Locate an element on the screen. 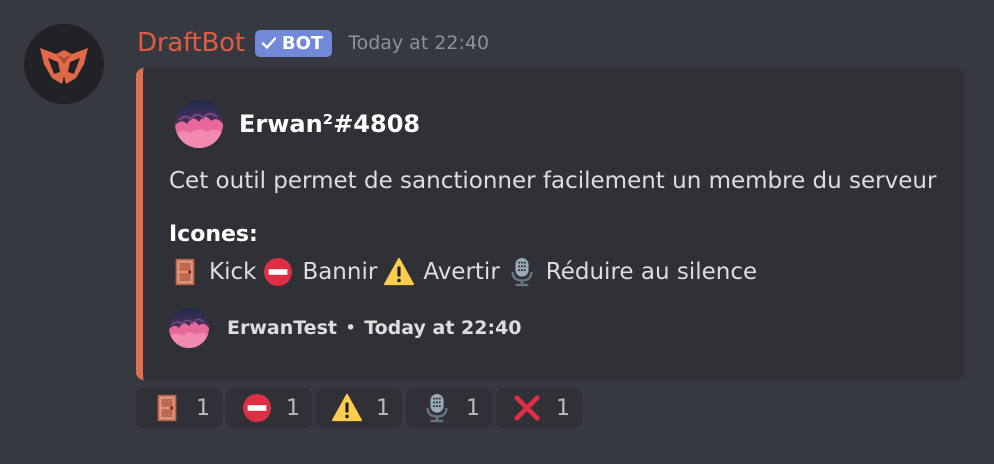 Image resolution: width=994 pixels, height=464 pixels. reactions-bar: 1 1 1 1 1 is located at coordinates (361, 408).